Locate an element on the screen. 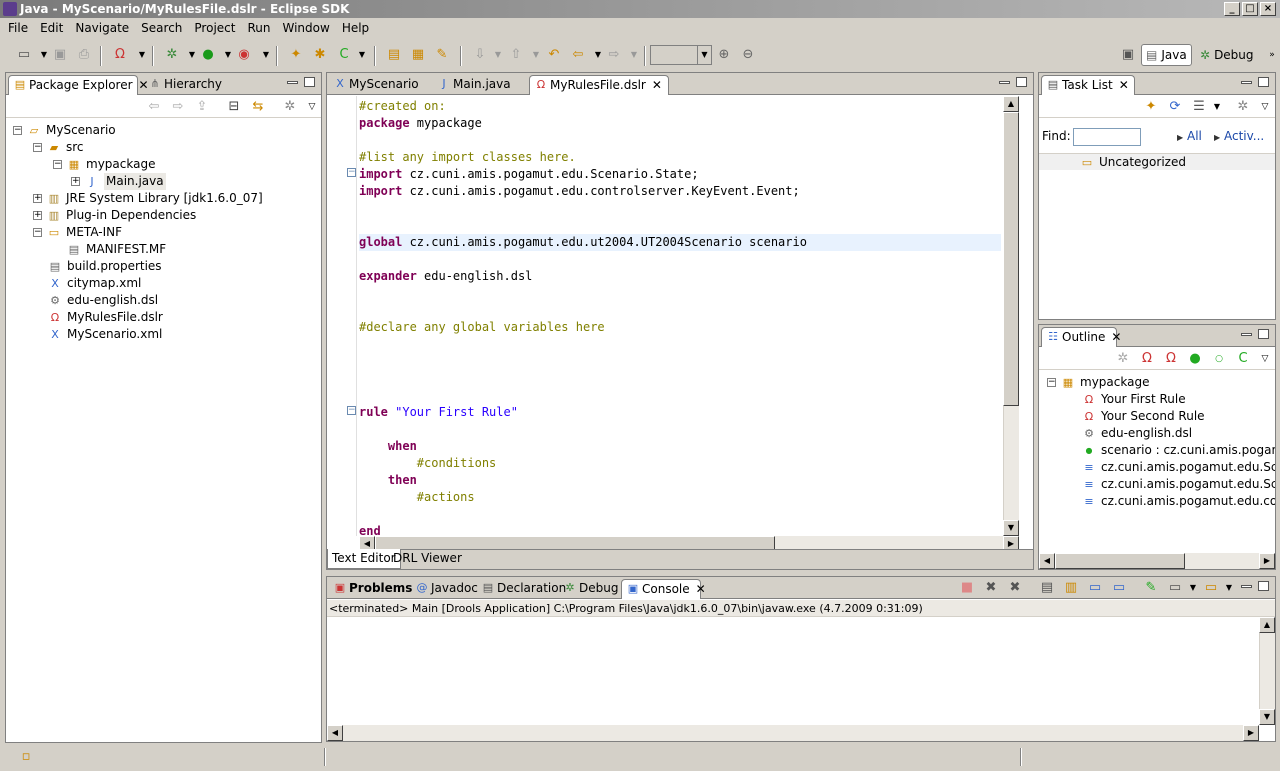 This screenshot has height=771, width=1280. view-menu-icon: ✲ is located at coordinates (290, 107).